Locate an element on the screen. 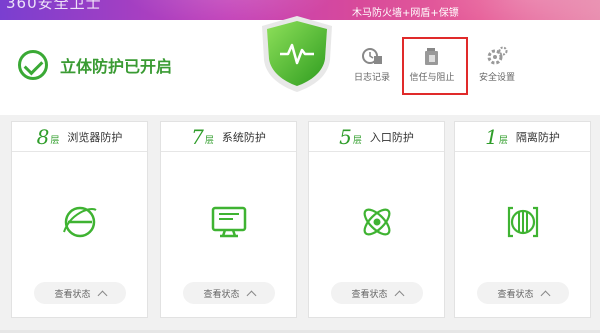 The width and height of the screenshot is (600, 333). protection-status: 立体防护已开启 is located at coordinates (95, 65).